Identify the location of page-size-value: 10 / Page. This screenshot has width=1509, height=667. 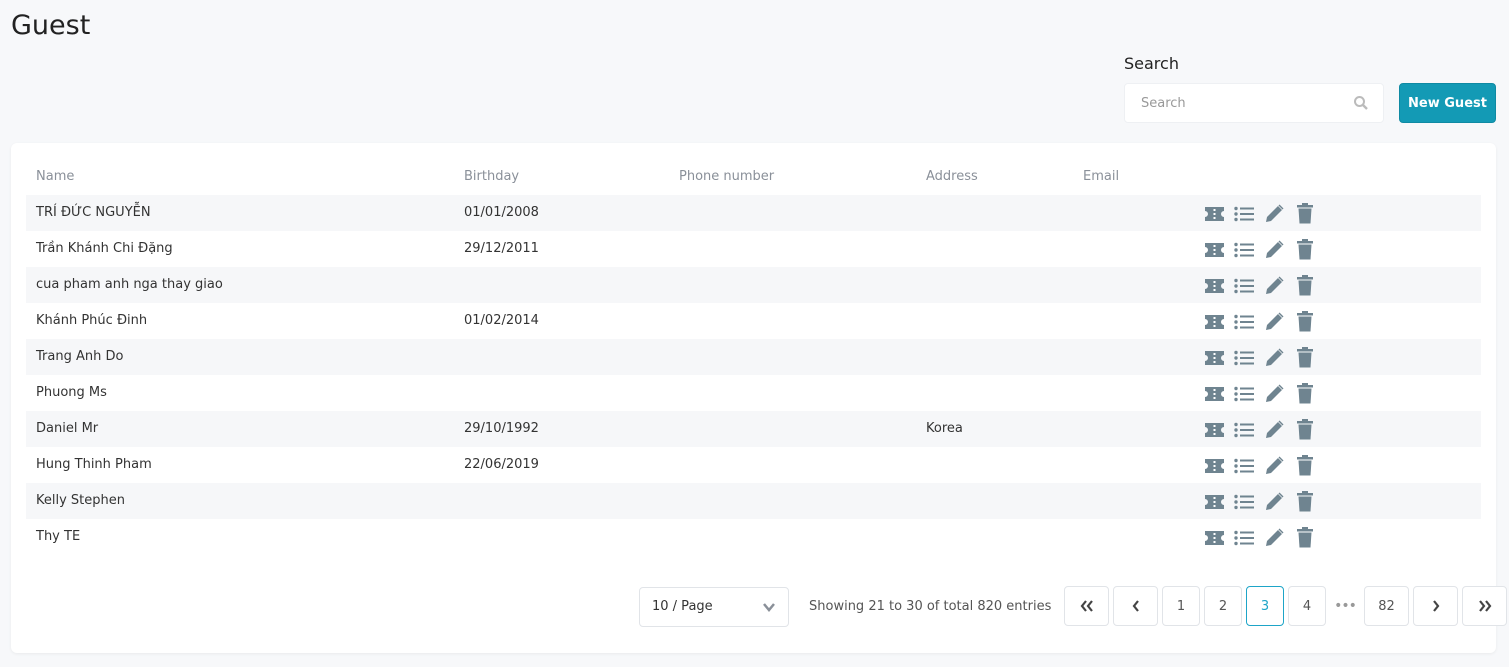
(682, 606).